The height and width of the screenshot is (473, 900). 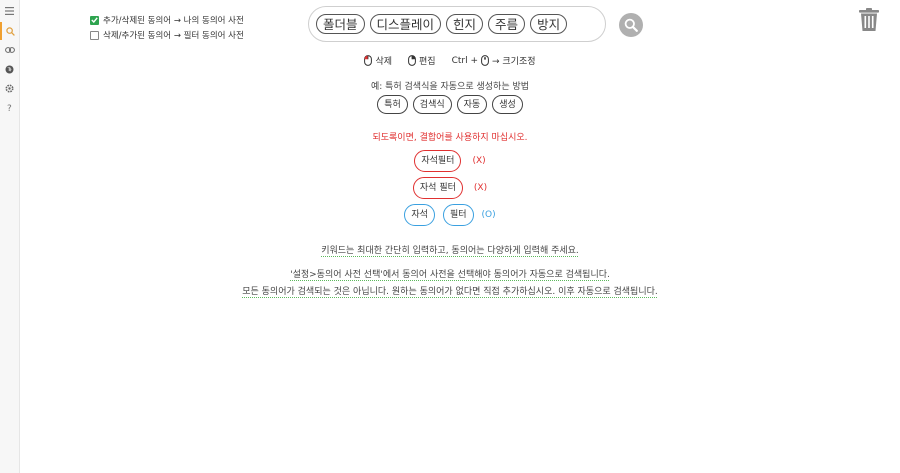 I want to click on option-filter-dictionary: 삭제/추가된 동의어 → 필터 동의어 사전, so click(x=167, y=35).